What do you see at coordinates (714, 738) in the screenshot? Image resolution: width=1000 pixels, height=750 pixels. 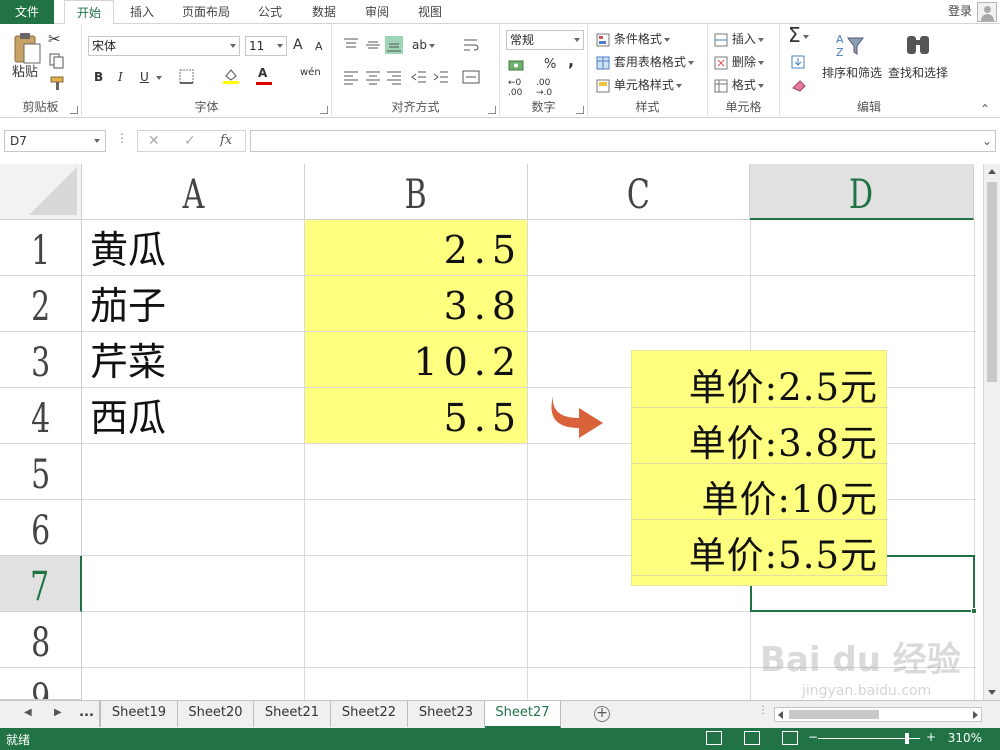 I see `normal-view-icon` at bounding box center [714, 738].